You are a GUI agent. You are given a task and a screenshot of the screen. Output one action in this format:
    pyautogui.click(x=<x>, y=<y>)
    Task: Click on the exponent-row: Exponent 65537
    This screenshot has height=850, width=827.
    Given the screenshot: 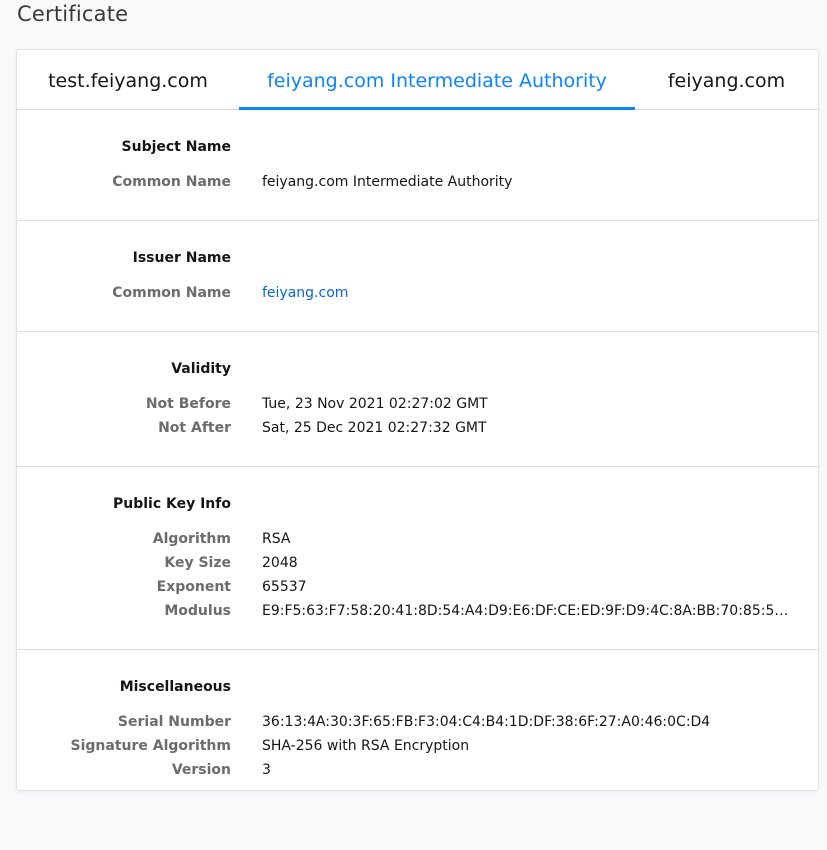 What is the action you would take?
    pyautogui.click(x=417, y=591)
    